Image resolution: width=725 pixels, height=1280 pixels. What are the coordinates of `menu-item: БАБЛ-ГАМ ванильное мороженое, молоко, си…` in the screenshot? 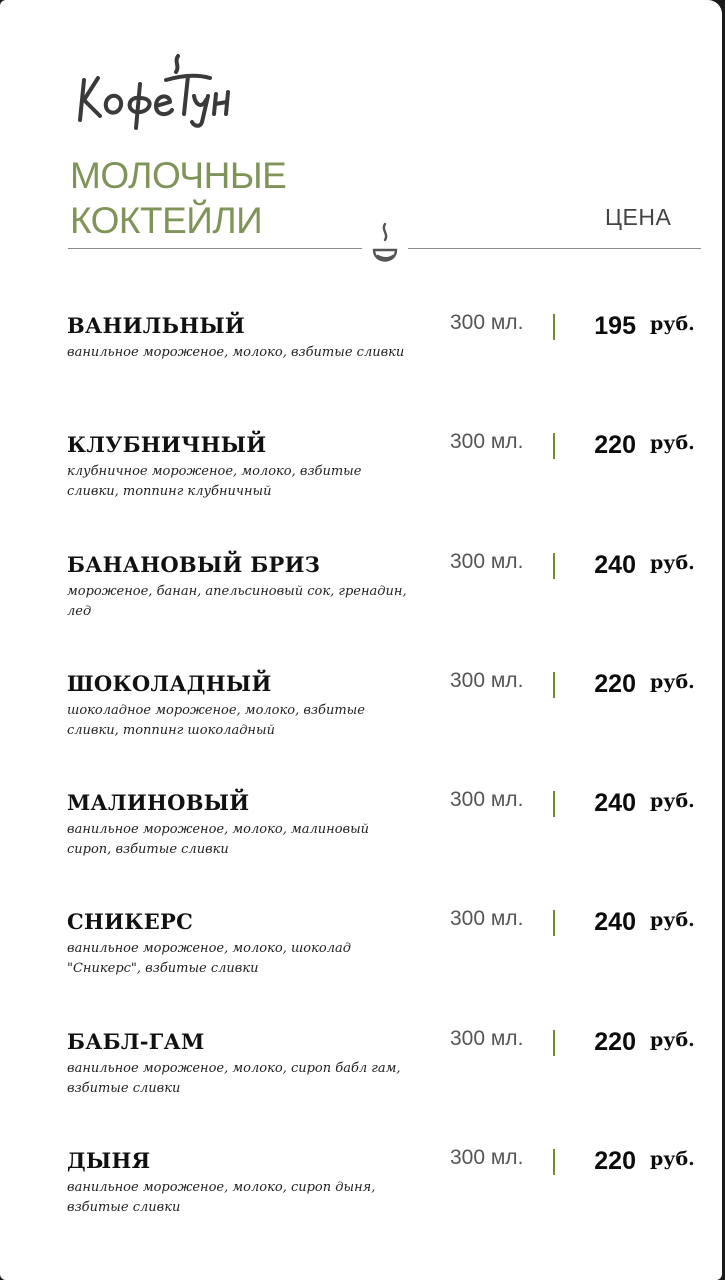 It's located at (361, 1078).